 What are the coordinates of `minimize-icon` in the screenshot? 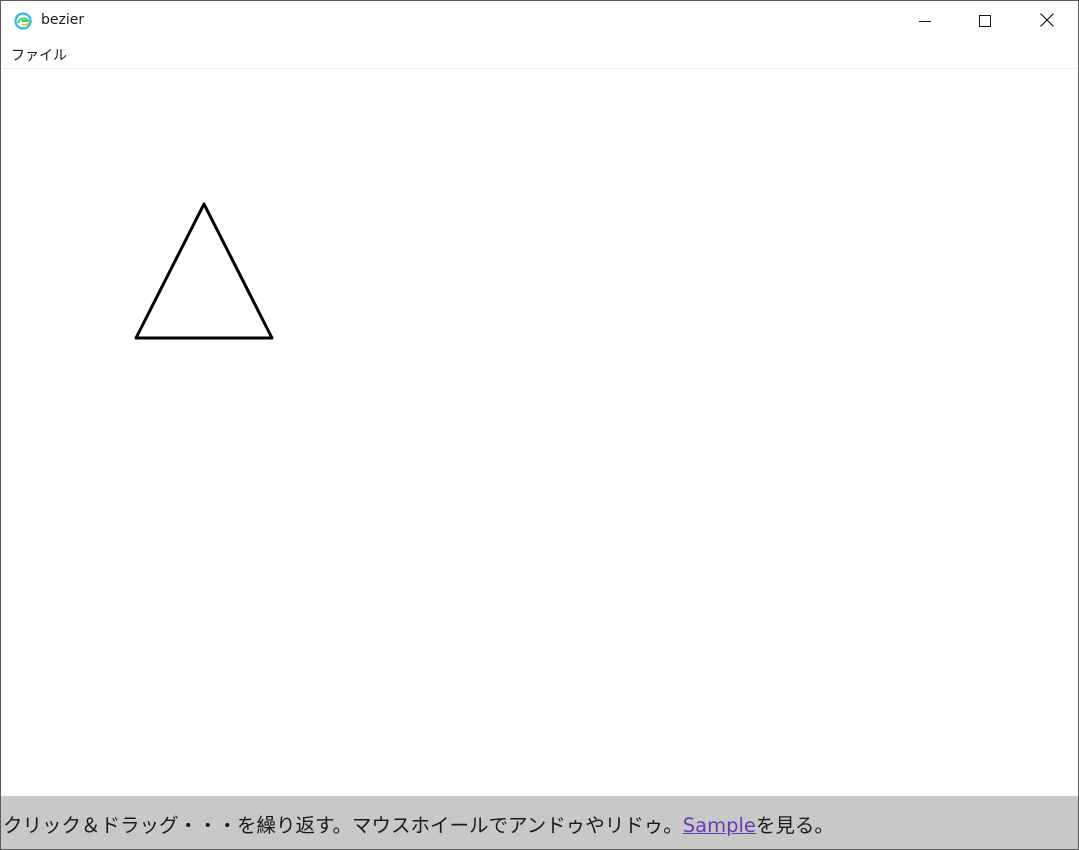 It's located at (925, 21).